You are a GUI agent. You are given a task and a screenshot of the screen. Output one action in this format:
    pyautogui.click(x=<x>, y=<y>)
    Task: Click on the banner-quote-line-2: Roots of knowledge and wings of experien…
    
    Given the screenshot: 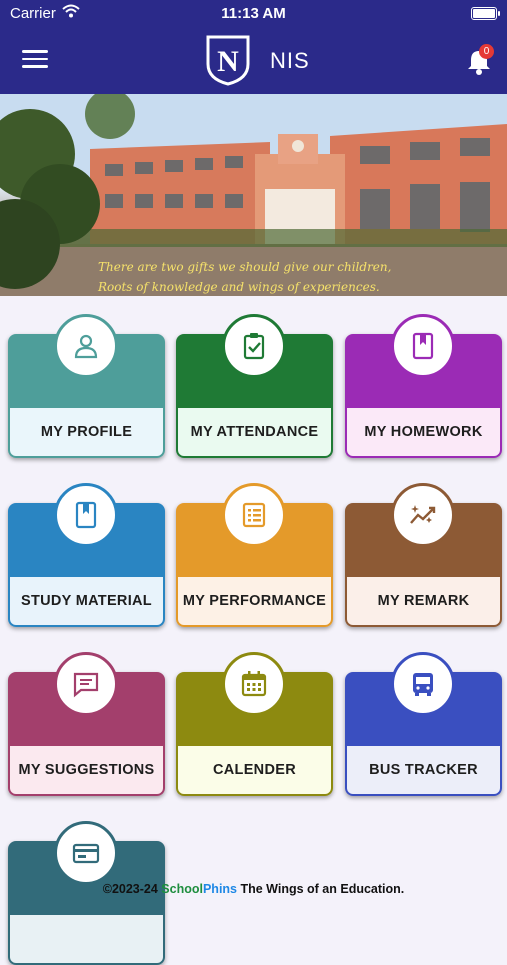 What is the action you would take?
    pyautogui.click(x=239, y=287)
    